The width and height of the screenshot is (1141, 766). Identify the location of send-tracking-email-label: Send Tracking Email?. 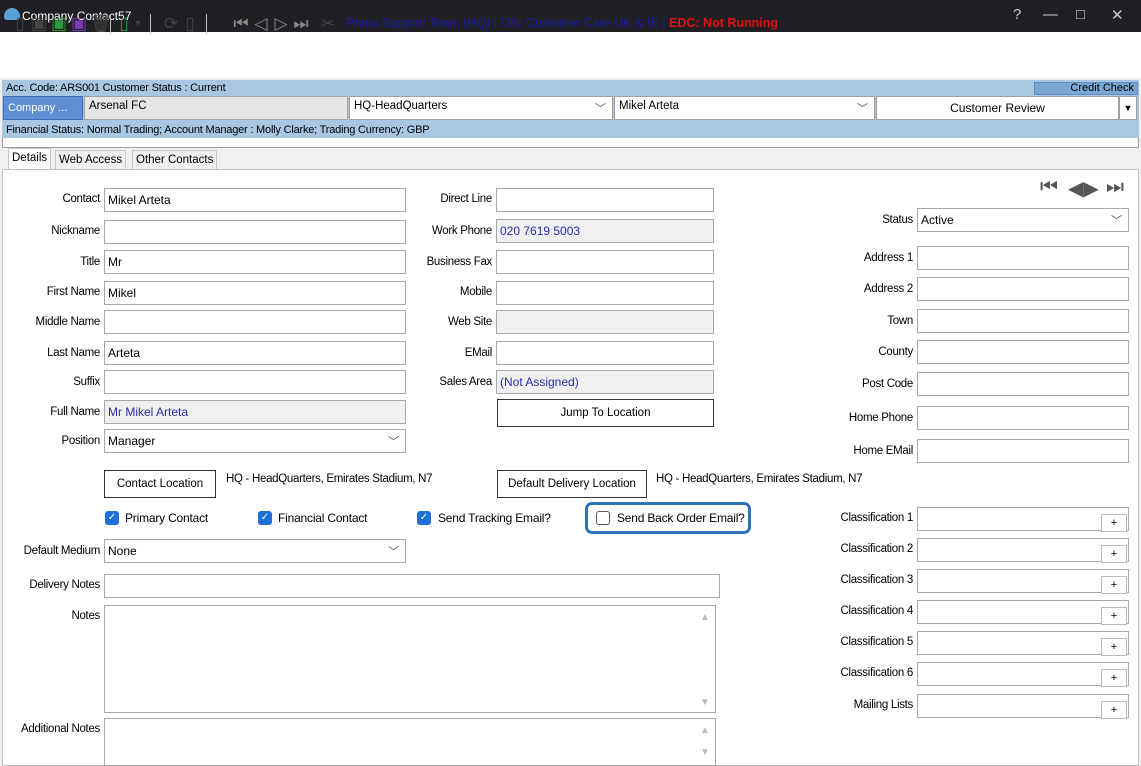
(494, 518).